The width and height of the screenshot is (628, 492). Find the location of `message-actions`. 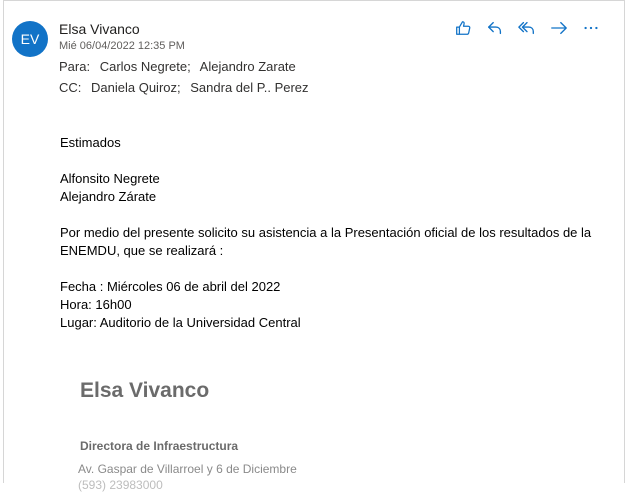

message-actions is located at coordinates (527, 28).